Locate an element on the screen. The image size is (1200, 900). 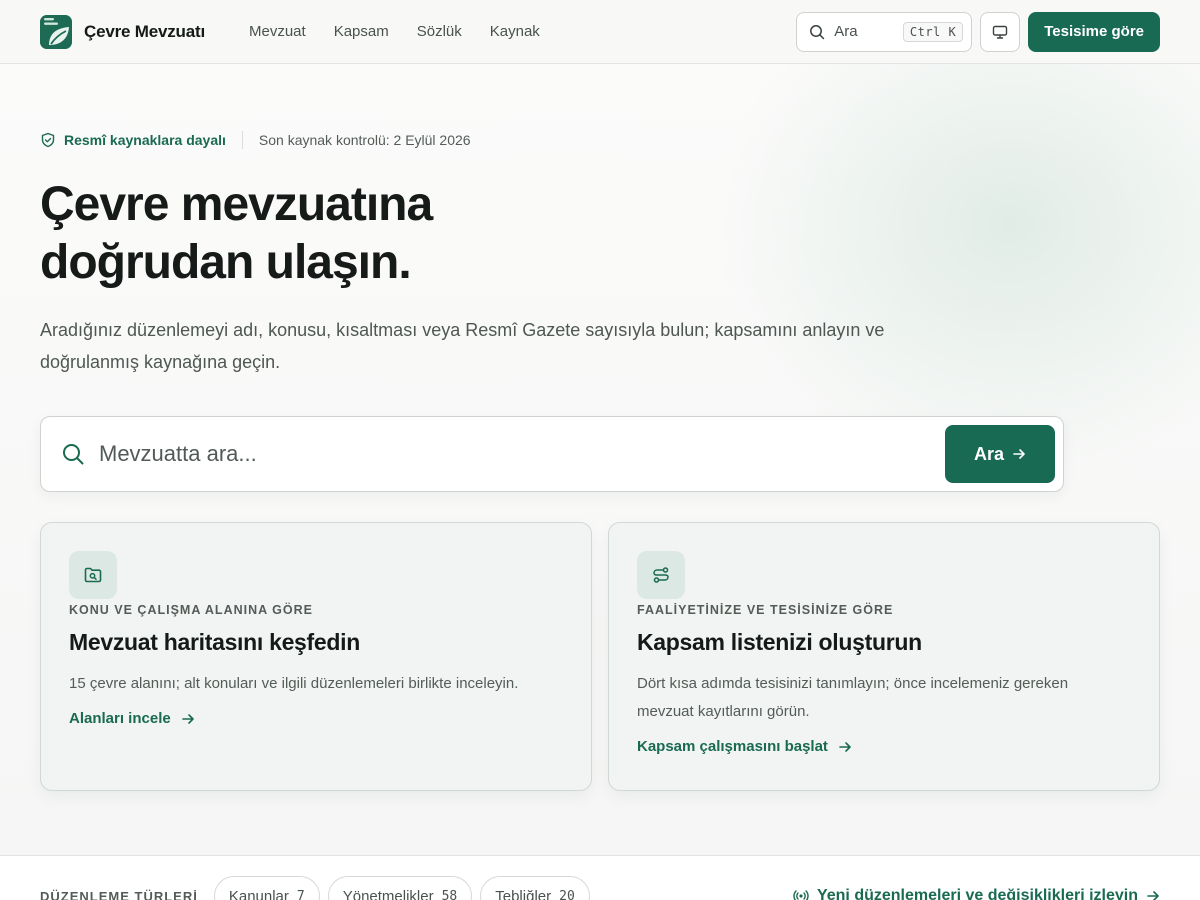
keyboard-shortcut: Ctrl K is located at coordinates (933, 31).